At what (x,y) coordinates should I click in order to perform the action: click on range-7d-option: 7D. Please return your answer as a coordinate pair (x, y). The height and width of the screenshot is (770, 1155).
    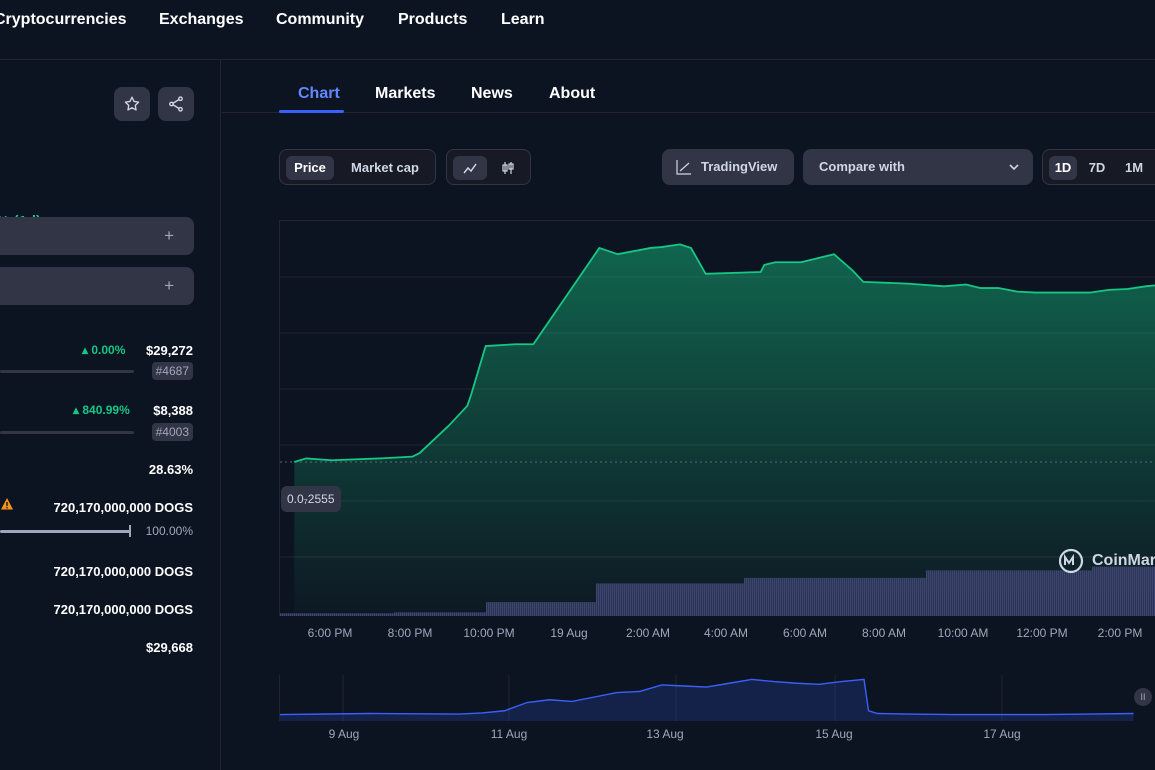
    Looking at the image, I should click on (1097, 168).